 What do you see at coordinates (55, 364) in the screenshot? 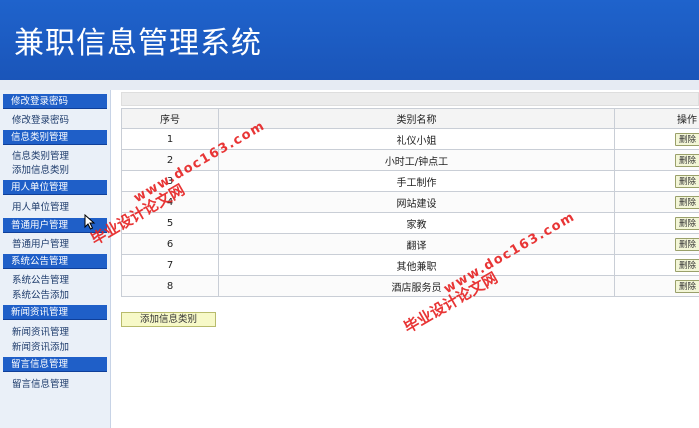
I see `sidebar-section-message: 留言信息管理` at bounding box center [55, 364].